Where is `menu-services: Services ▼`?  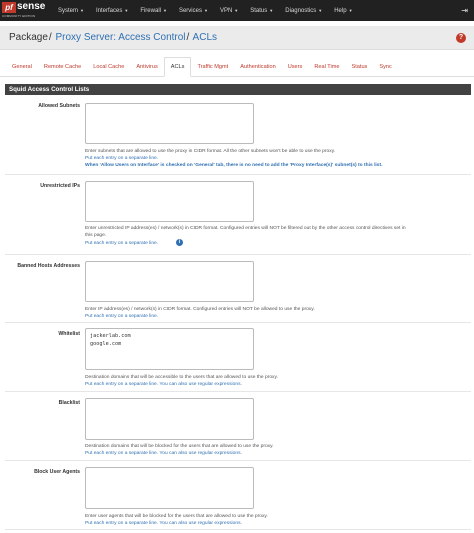
menu-services: Services ▼ is located at coordinates (193, 10).